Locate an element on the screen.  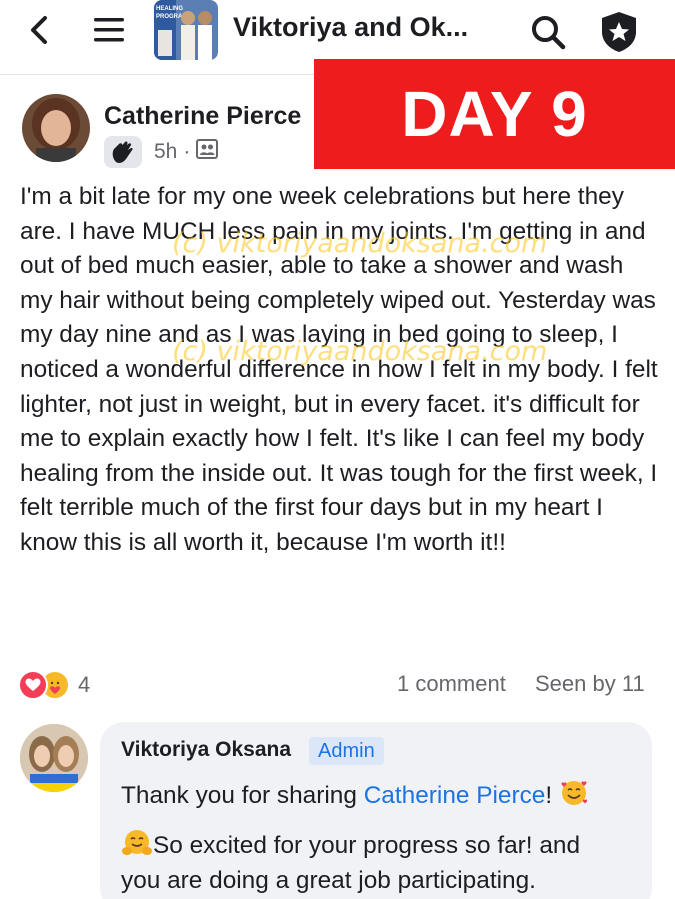
post-timestamp: 5h is located at coordinates (165, 152).